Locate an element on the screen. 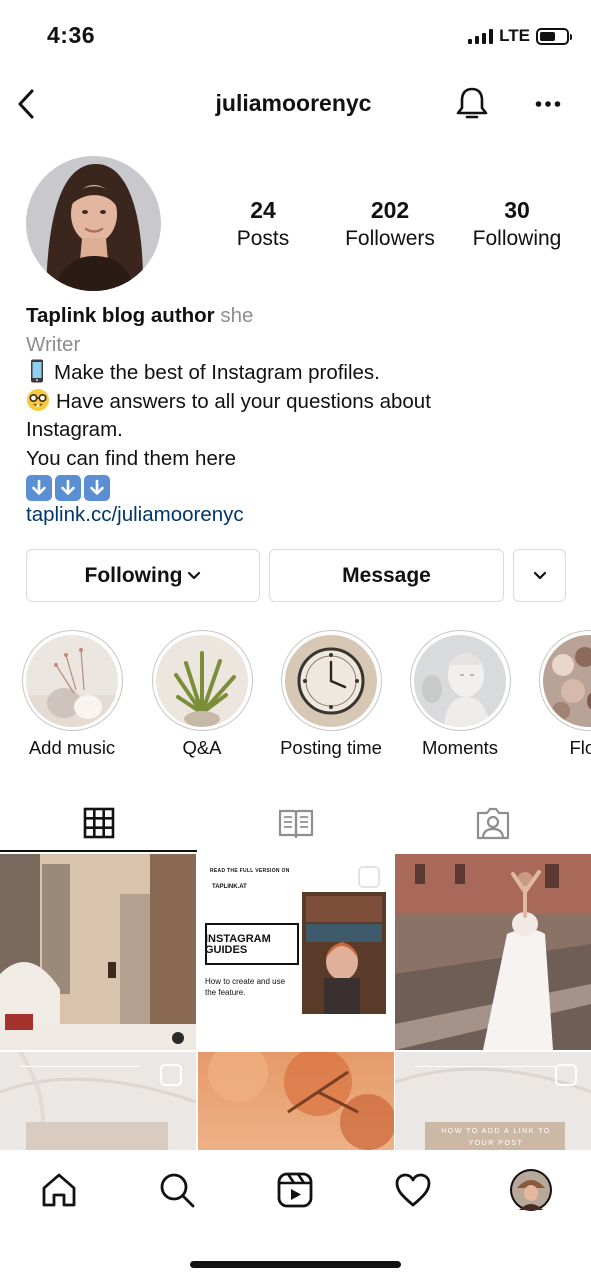 Image resolution: width=591 pixels, height=1280 pixels. stat-value: 24 is located at coordinates (263, 210).